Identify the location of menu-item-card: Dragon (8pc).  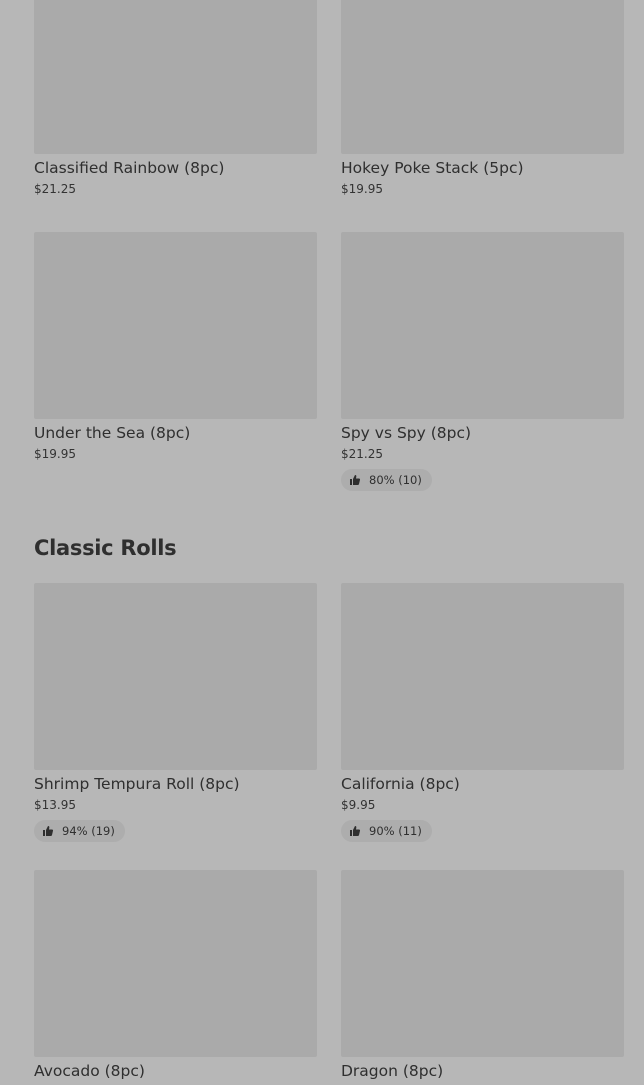
(482, 975).